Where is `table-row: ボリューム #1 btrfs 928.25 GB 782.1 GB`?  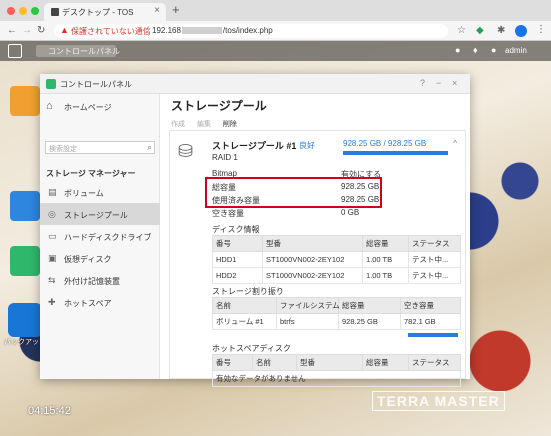 table-row: ボリューム #1 btrfs 928.25 GB 782.1 GB is located at coordinates (336, 321).